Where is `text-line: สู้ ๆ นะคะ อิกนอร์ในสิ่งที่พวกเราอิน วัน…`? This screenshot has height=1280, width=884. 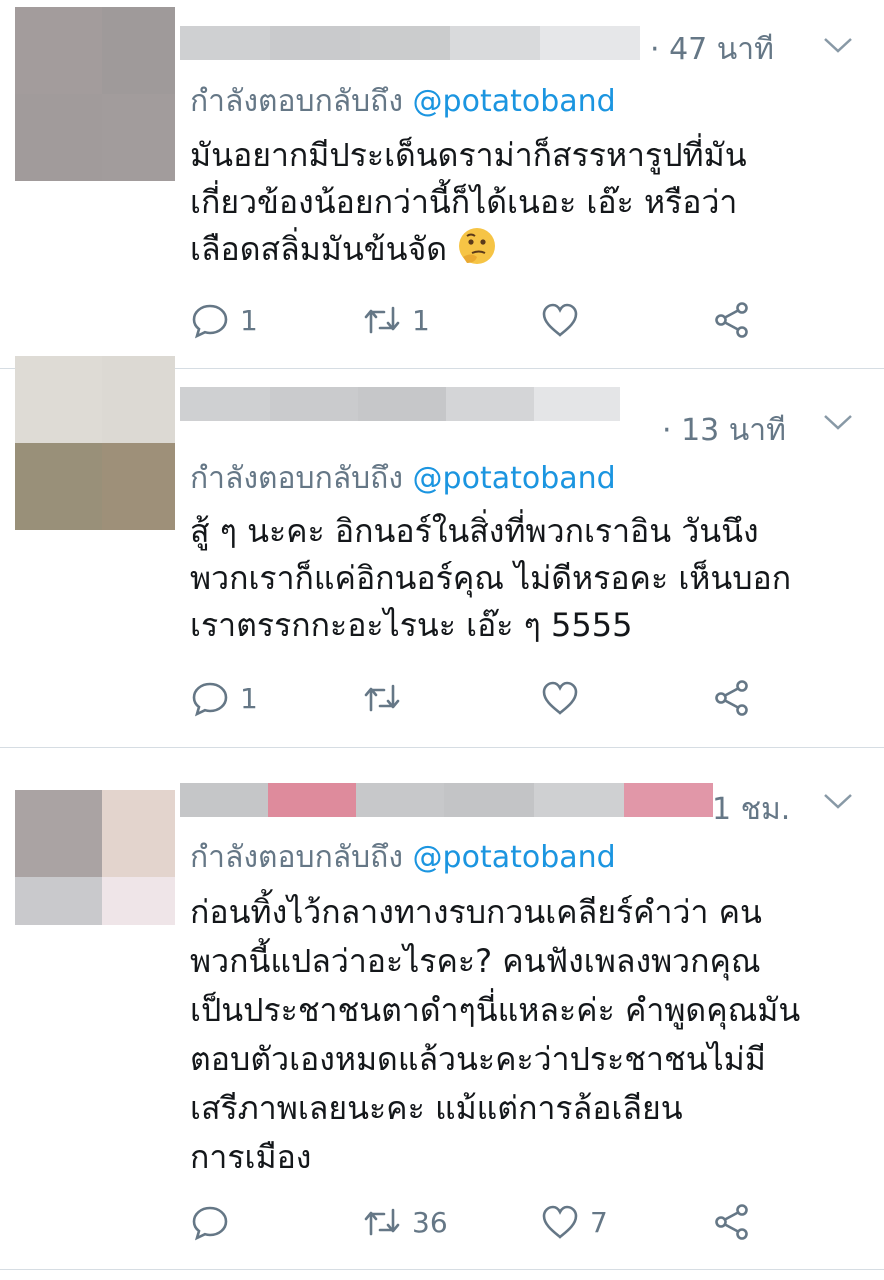 text-line: สู้ ๆ นะคะ อิกนอร์ในสิ่งที่พวกเราอิน วัน… is located at coordinates (474, 531).